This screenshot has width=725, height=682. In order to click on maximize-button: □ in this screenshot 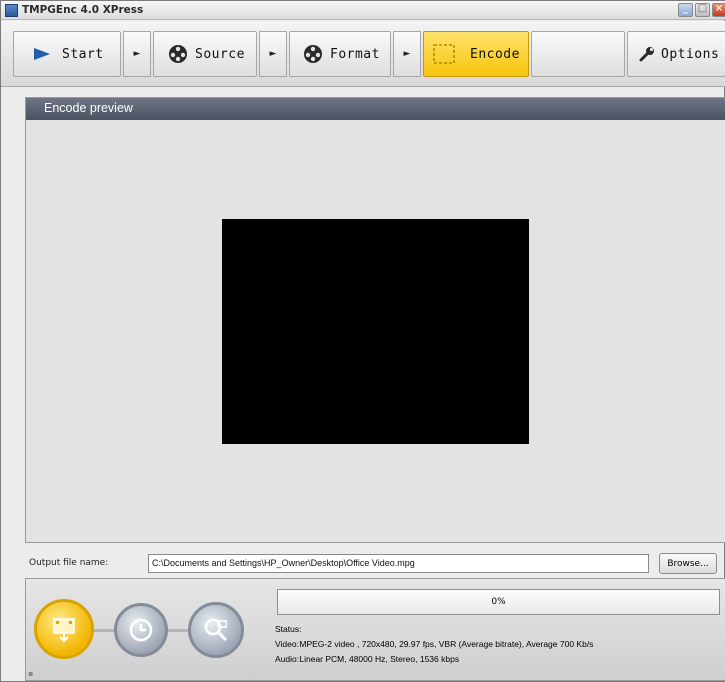, I will do `click(702, 10)`.